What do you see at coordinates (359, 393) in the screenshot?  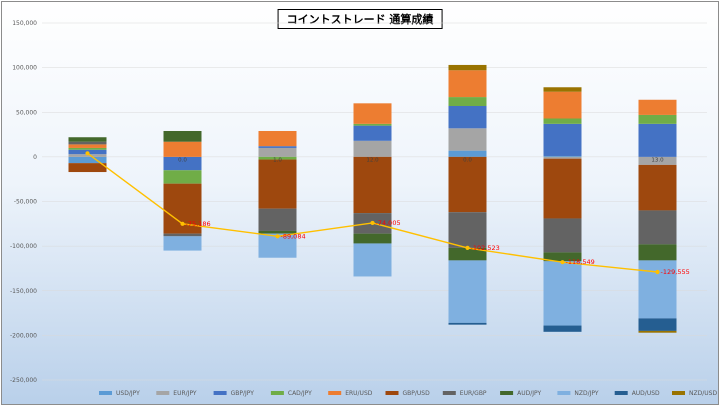 I see `legend-label: ERU/USD` at bounding box center [359, 393].